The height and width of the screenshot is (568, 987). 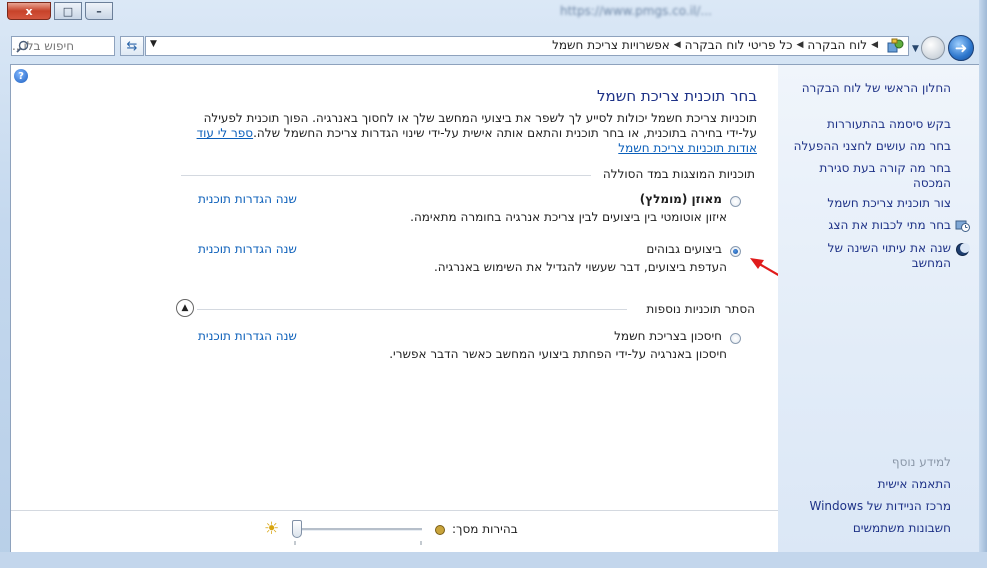 What do you see at coordinates (871, 256) in the screenshot?
I see `sidebar-item-sleep-timing: שנה את עיתוי השינה של המחשב` at bounding box center [871, 256].